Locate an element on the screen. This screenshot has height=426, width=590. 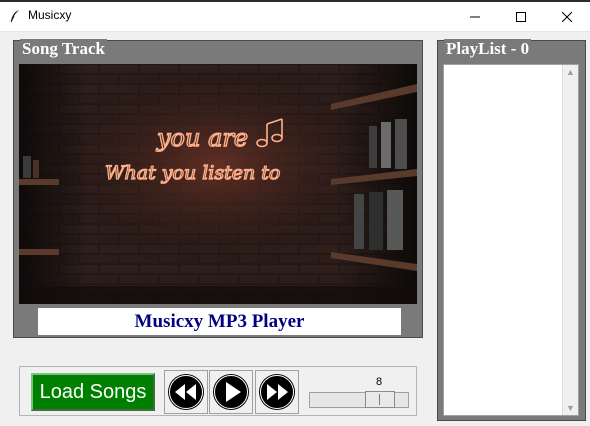
player-caption: Musicxy MP3 Player is located at coordinates (219, 321).